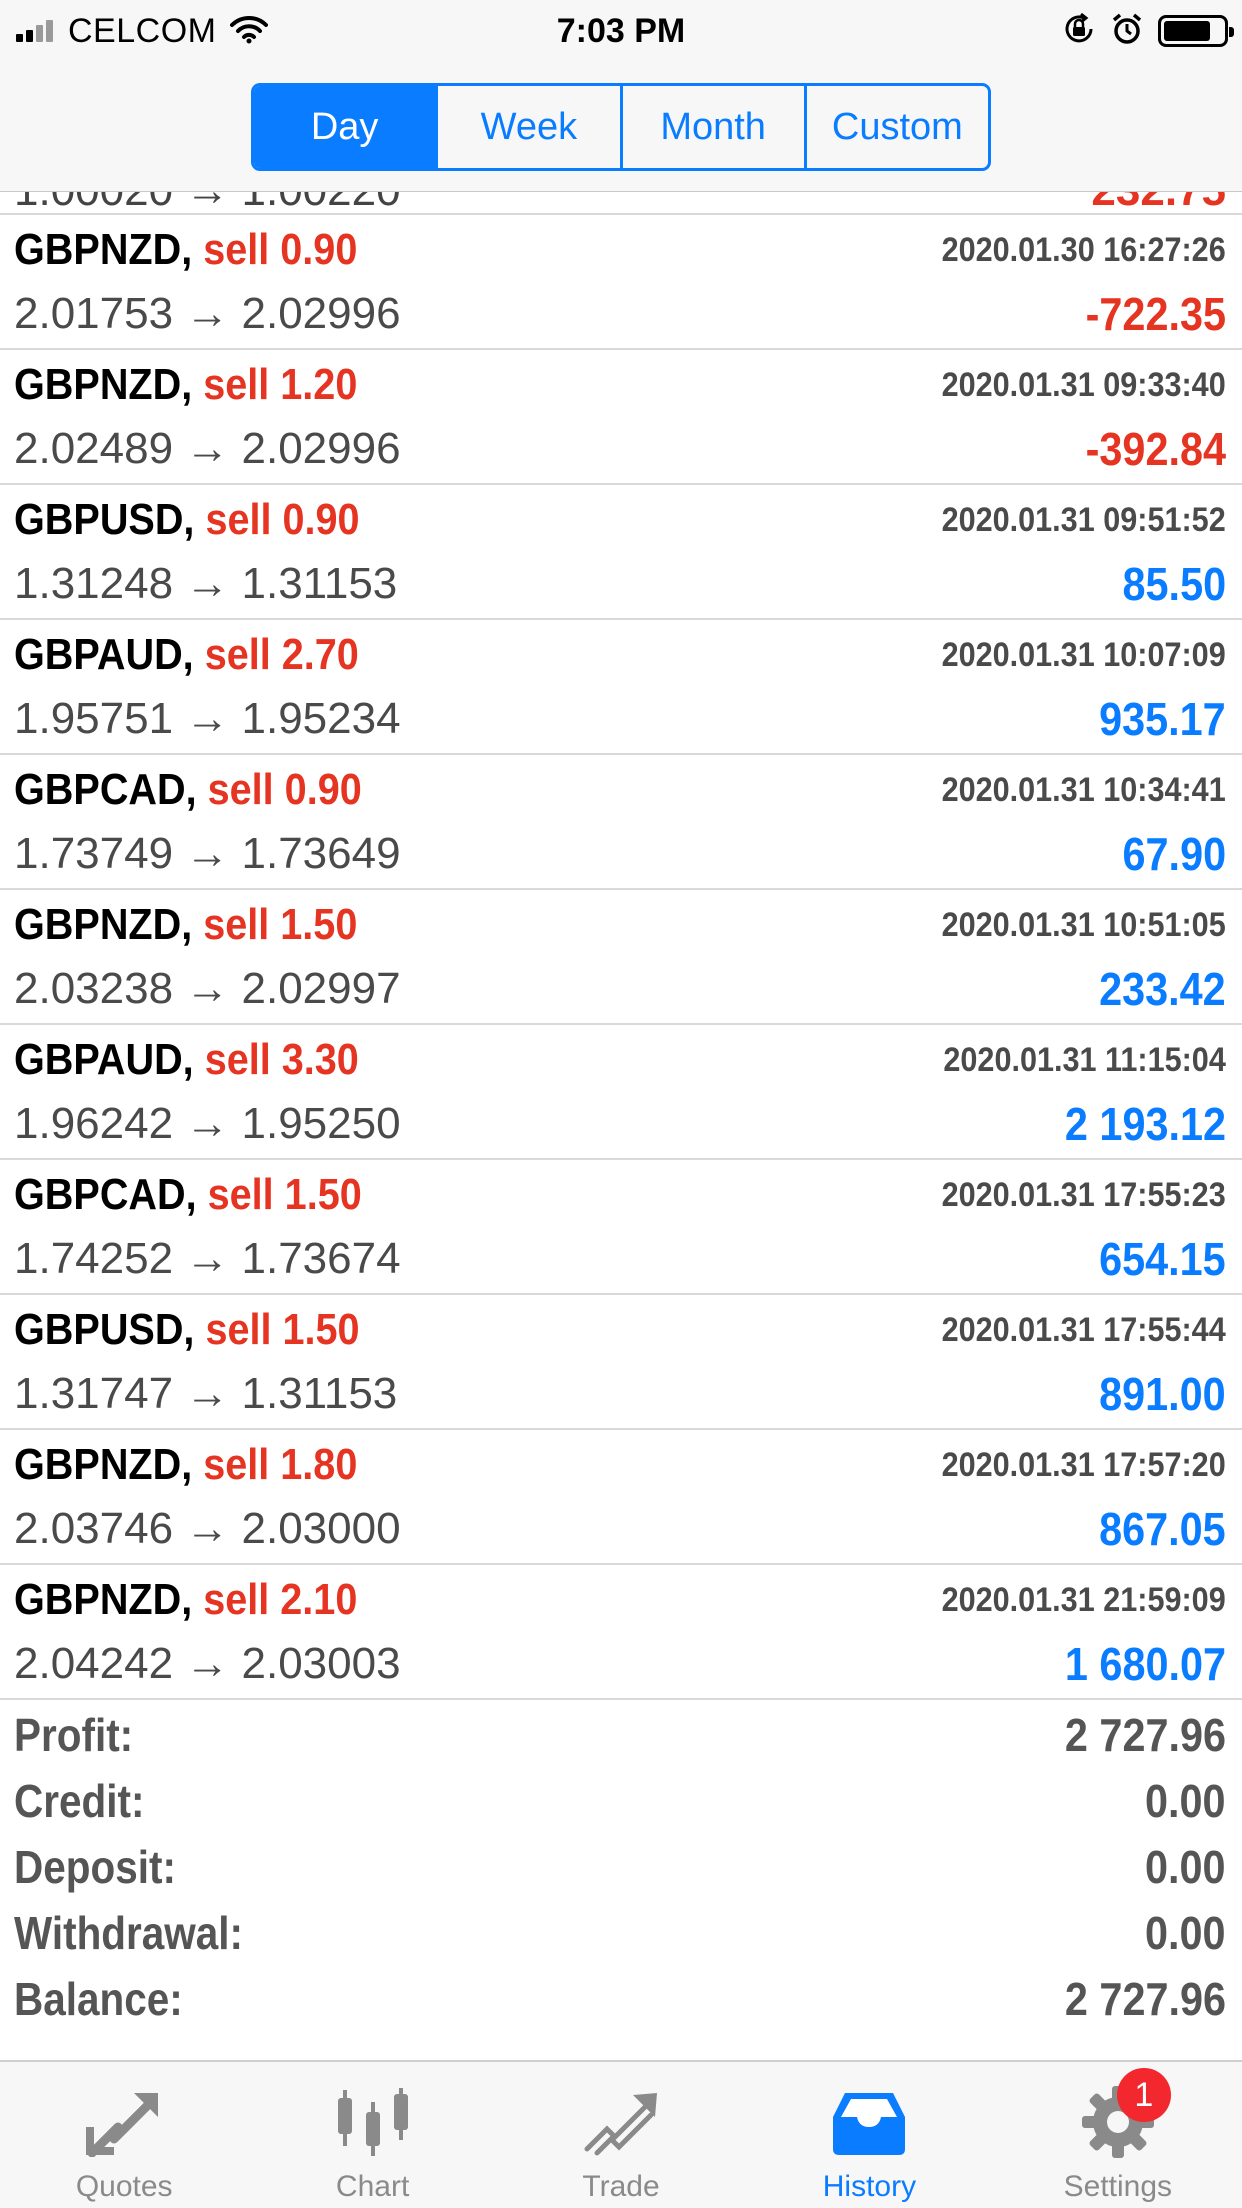 The image size is (1242, 2208). I want to click on deal-time: 2020.01.31 17:55:23, so click(1083, 1195).